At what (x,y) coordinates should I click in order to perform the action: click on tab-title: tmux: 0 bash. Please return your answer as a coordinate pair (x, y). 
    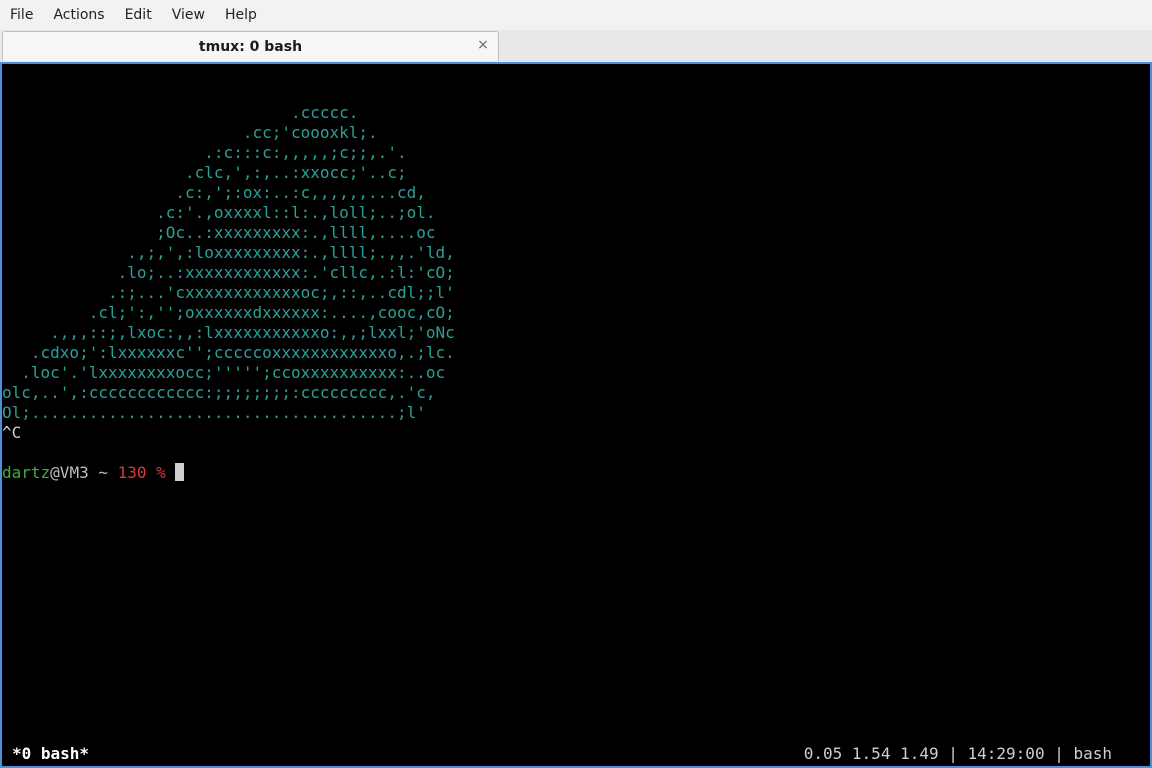
    Looking at the image, I should click on (250, 47).